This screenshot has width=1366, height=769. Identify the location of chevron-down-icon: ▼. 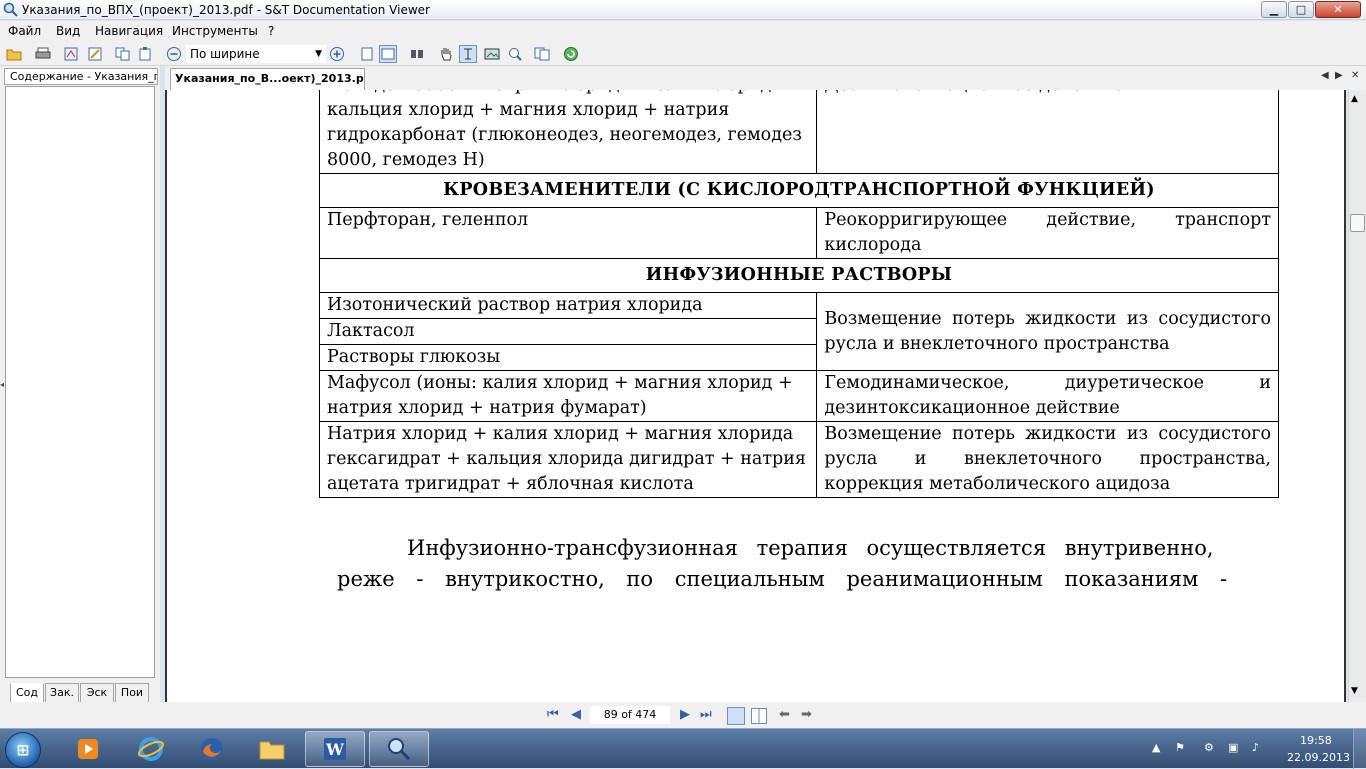
(318, 54).